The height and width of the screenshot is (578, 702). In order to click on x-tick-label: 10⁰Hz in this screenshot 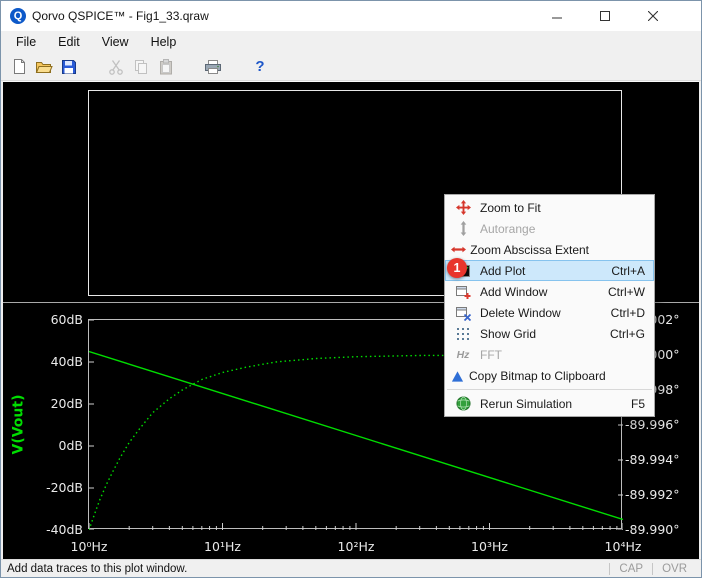, I will do `click(89, 546)`.